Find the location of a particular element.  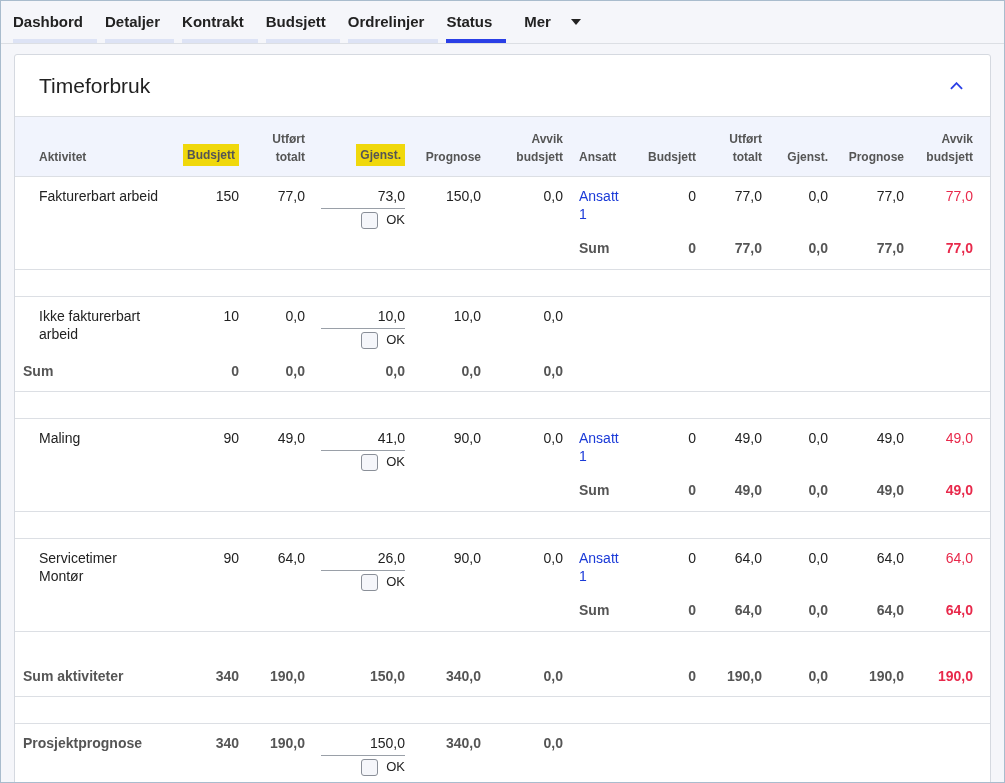

totals-value: 150,0 is located at coordinates (387, 676).